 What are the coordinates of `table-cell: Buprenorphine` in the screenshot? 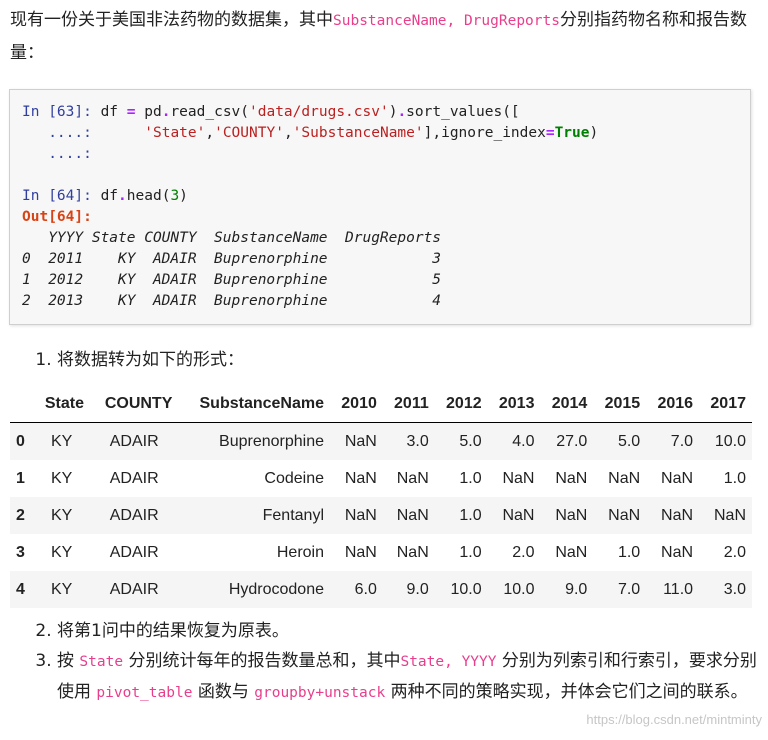 It's located at (271, 441).